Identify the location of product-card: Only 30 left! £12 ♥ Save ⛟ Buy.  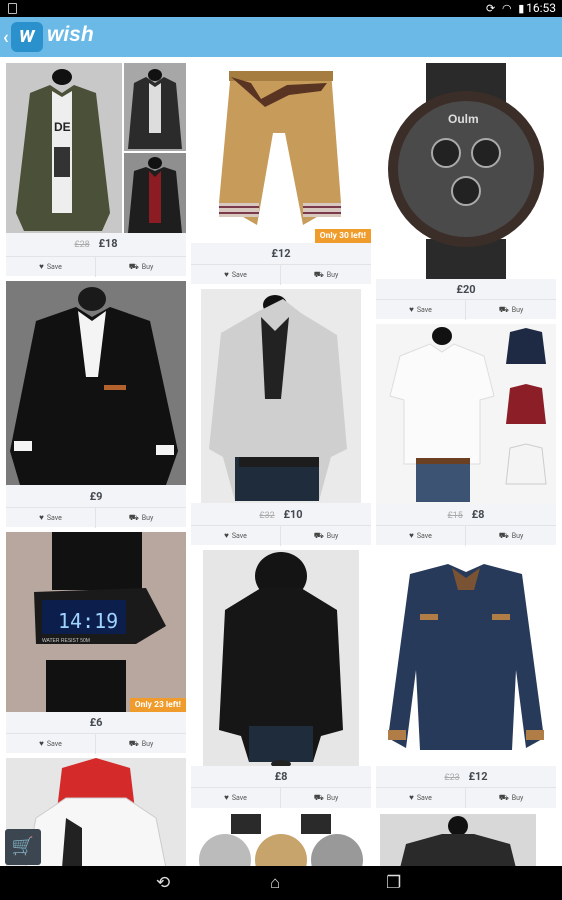
(281, 174).